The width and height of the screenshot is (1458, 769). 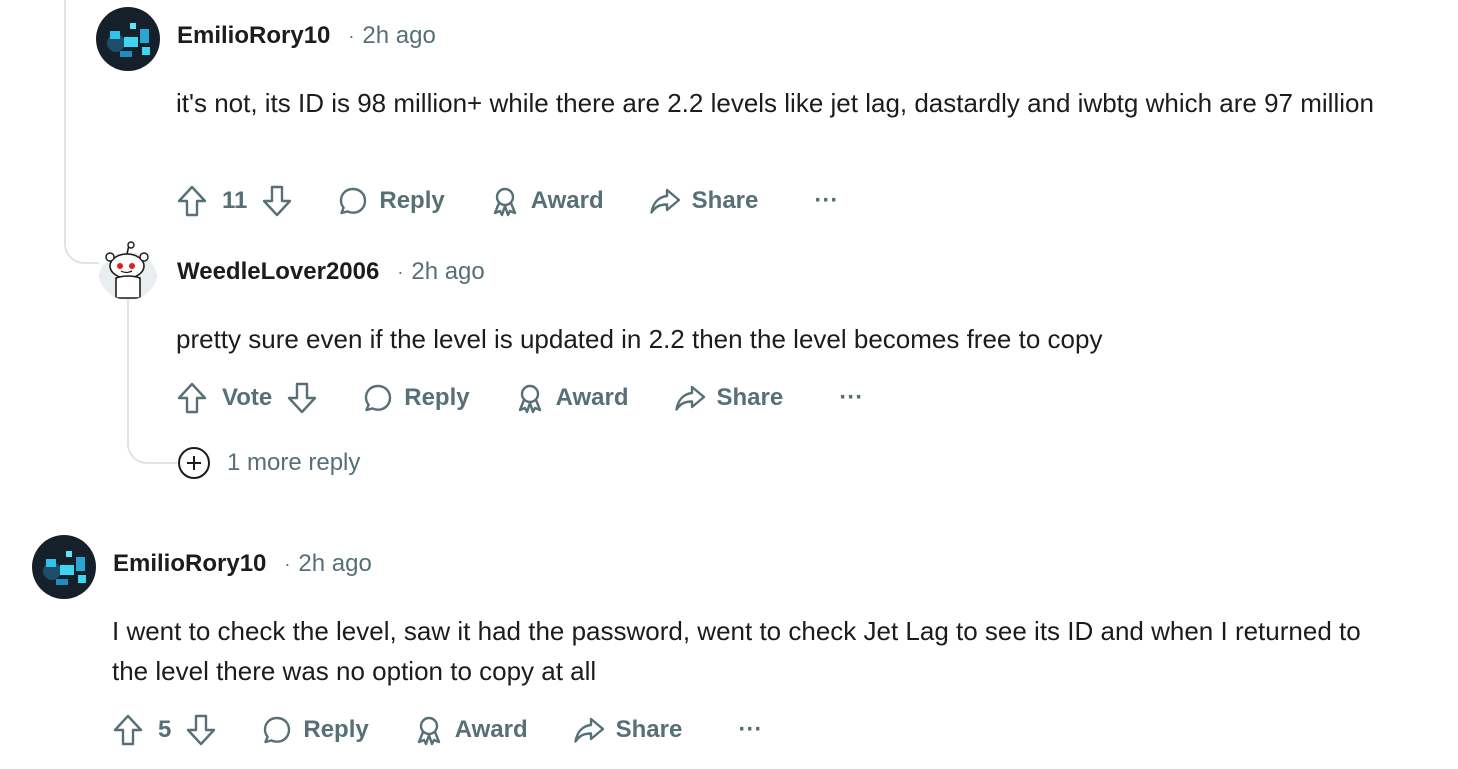 I want to click on vote-group: 11, so click(x=234, y=201).